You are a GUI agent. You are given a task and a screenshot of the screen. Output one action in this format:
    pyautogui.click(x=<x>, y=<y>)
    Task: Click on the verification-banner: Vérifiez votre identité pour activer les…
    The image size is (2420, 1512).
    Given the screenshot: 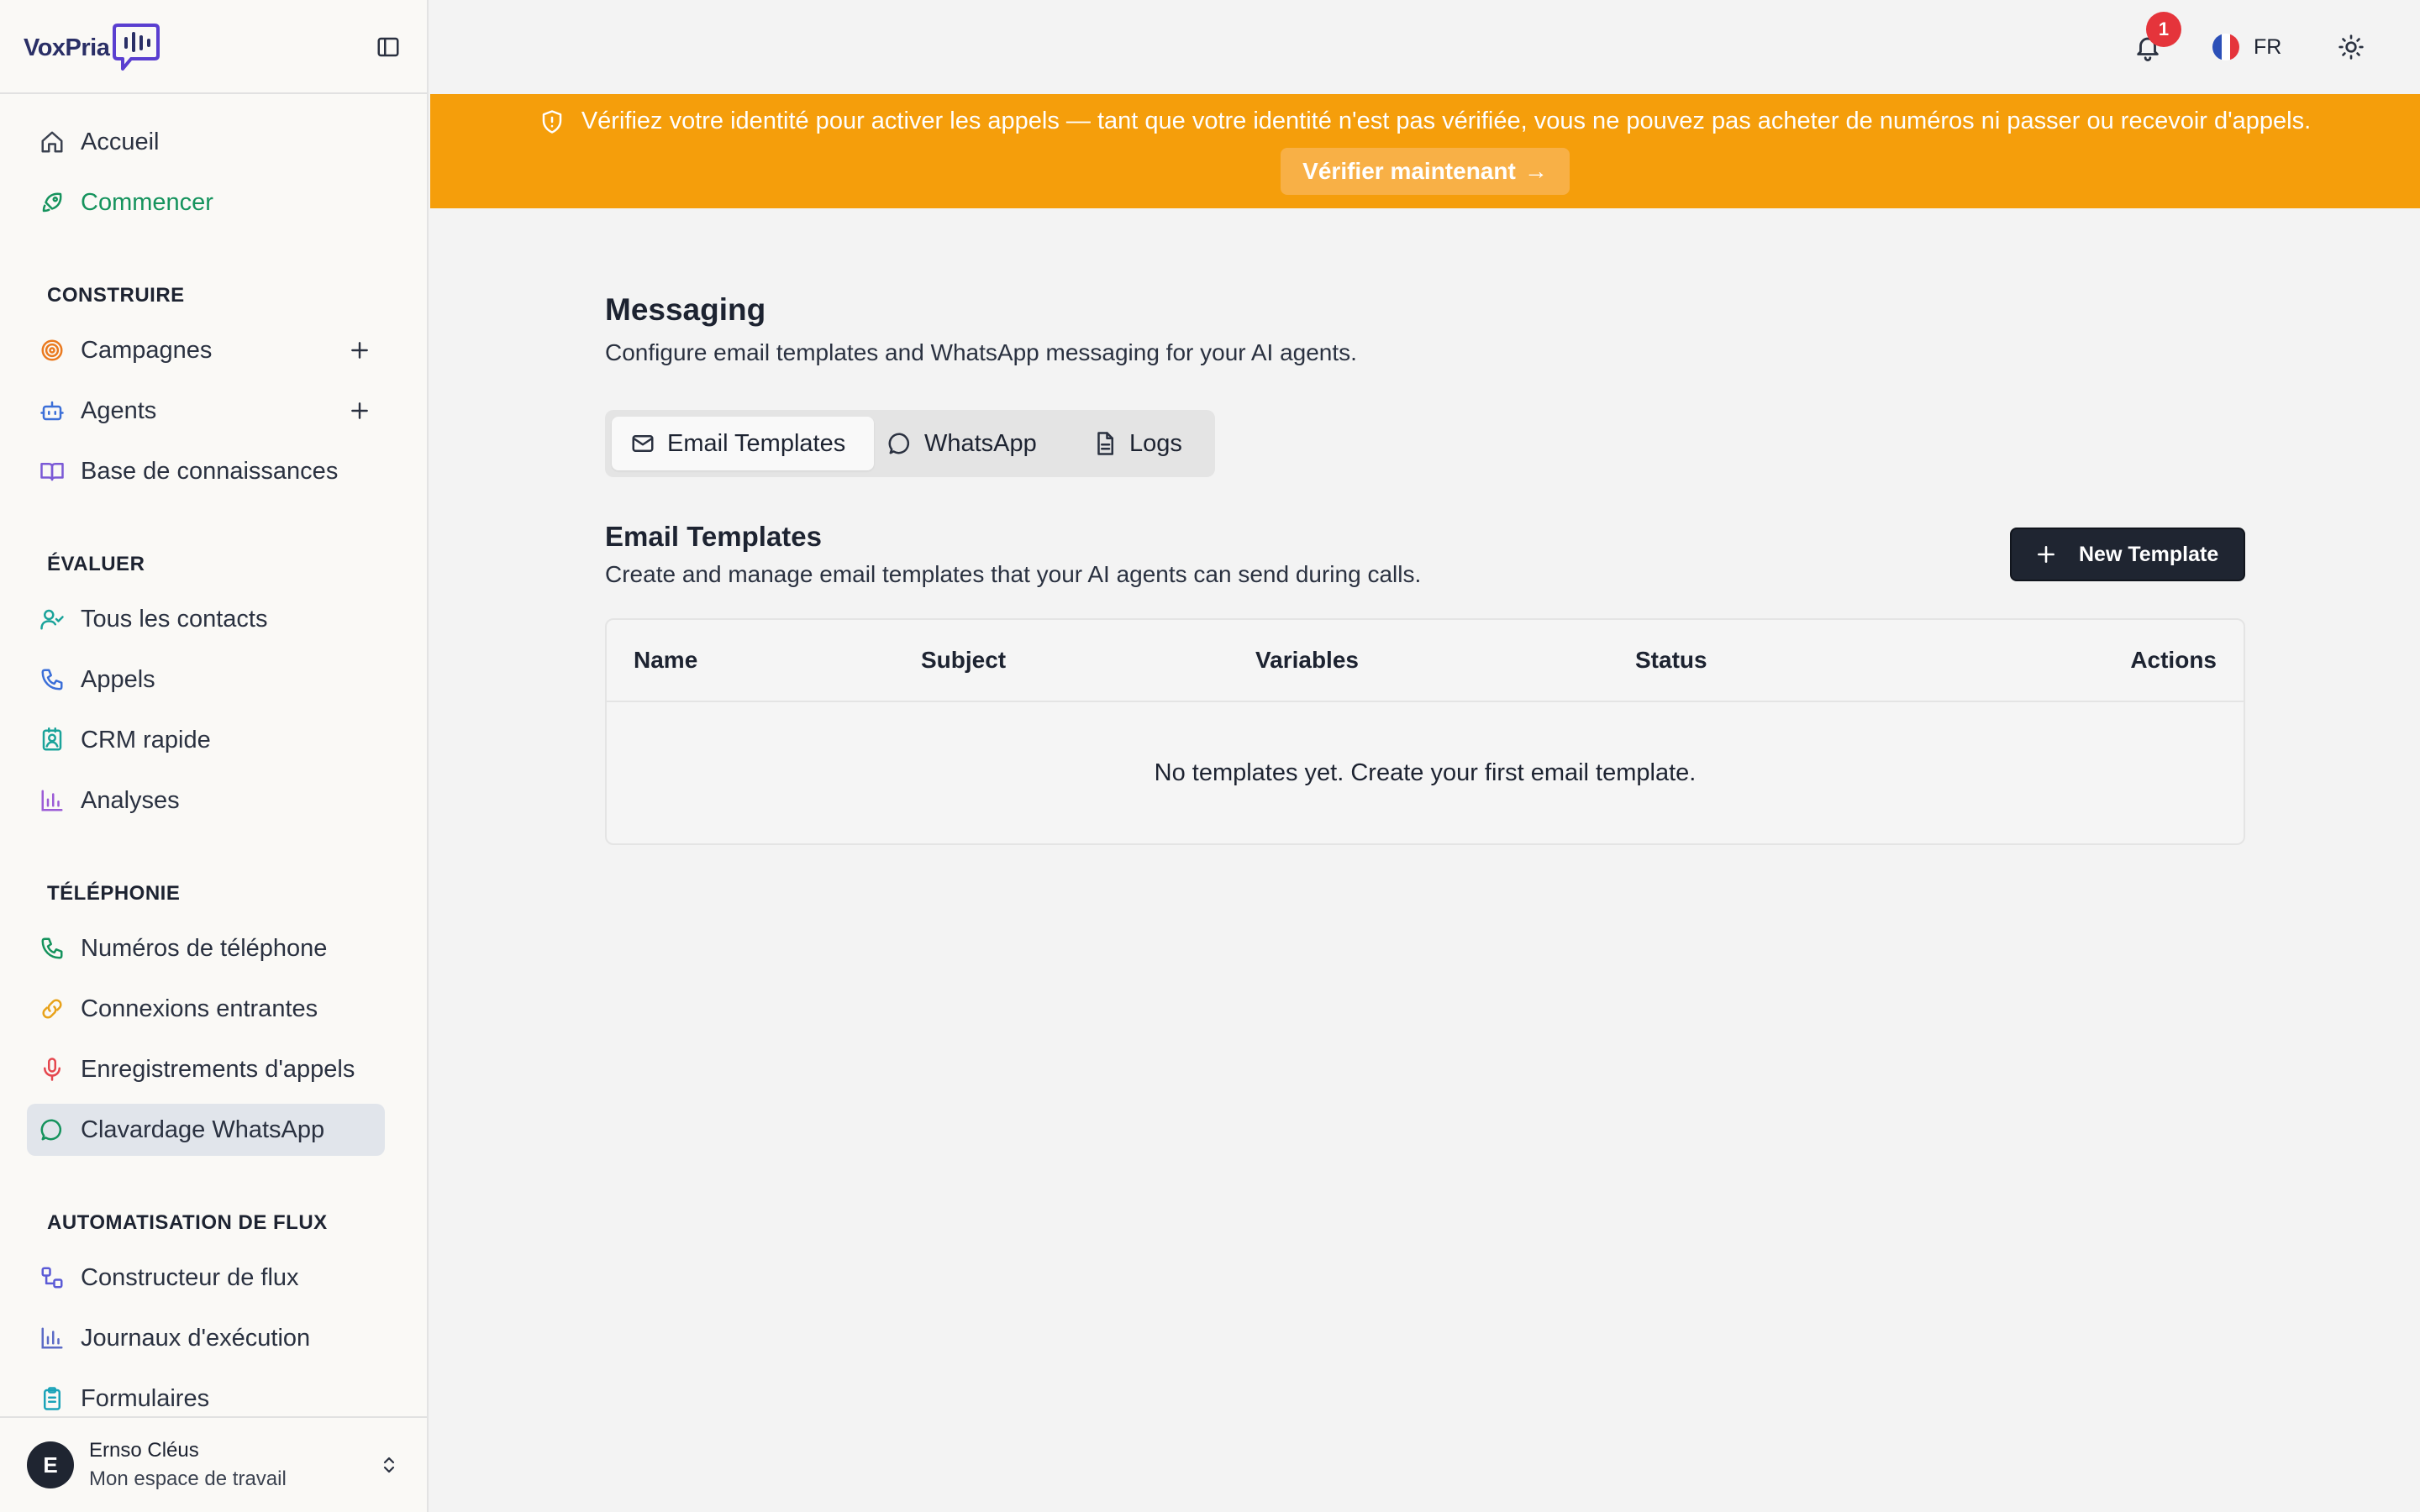 What is the action you would take?
    pyautogui.click(x=1425, y=151)
    